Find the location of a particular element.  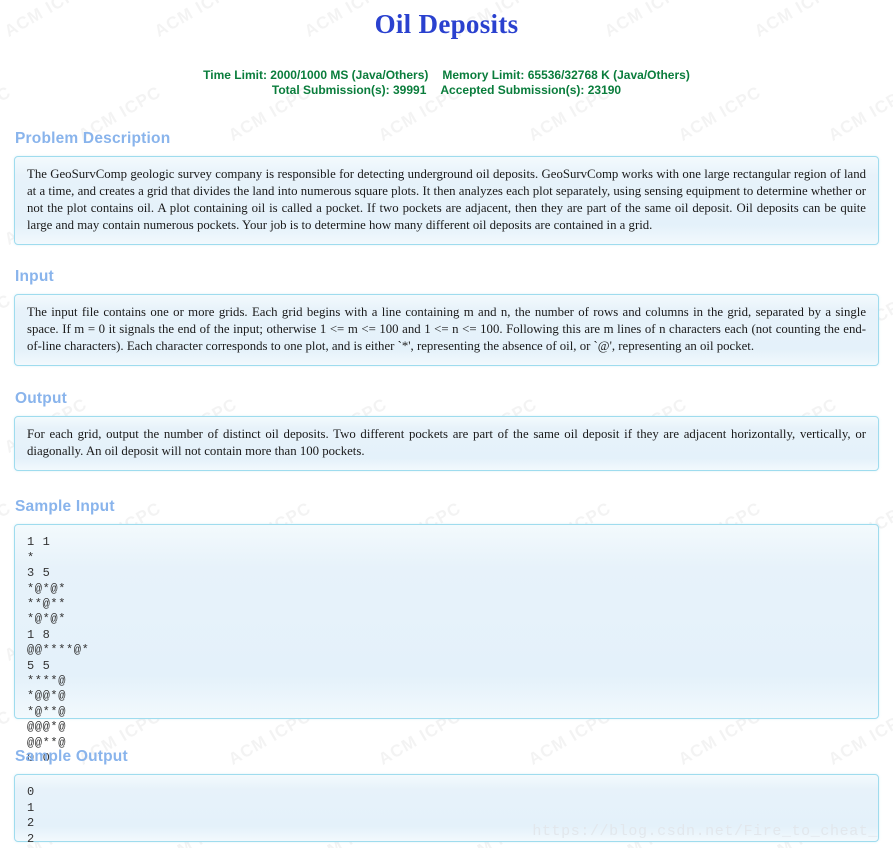

total-submissions-label: Total Submission(s): 39991 is located at coordinates (349, 90).